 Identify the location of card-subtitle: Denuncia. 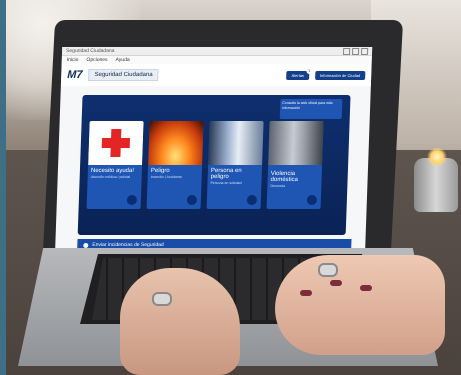
(278, 186).